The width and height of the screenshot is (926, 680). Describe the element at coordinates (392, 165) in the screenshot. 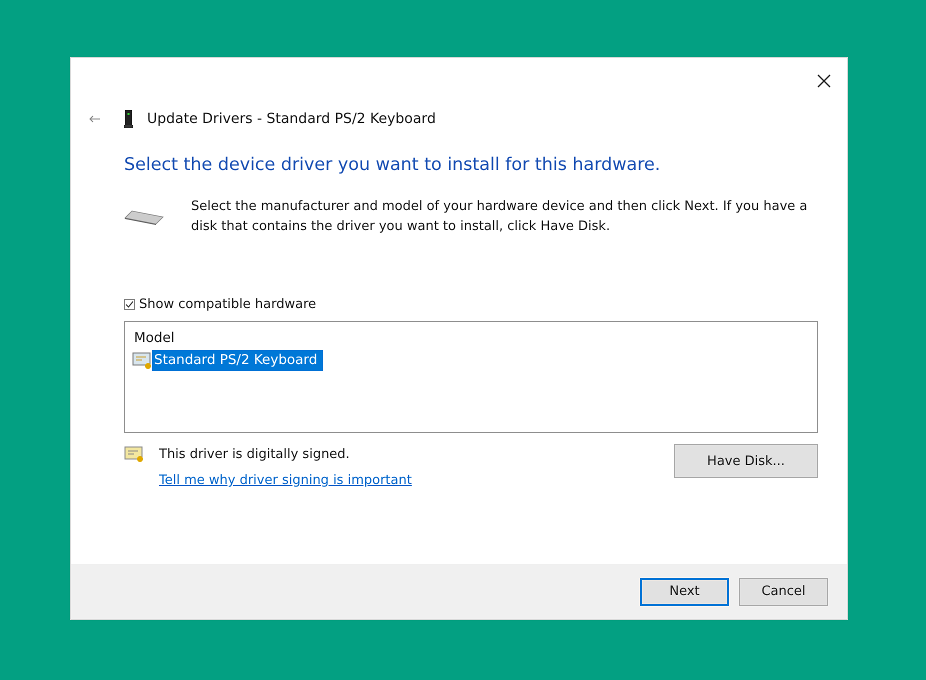

I see `heading: Select the device driver you want to install for this hardware.` at that location.